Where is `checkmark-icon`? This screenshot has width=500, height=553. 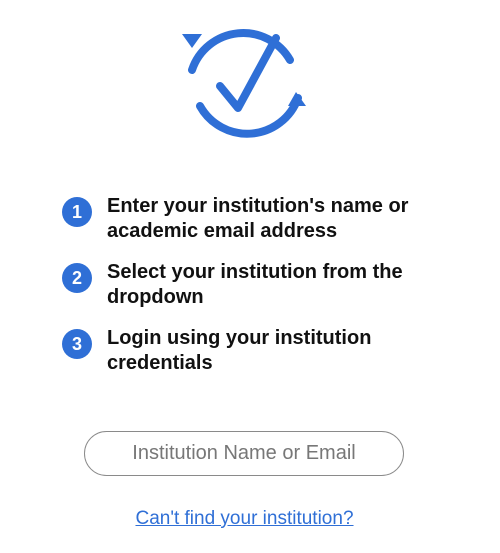
checkmark-icon is located at coordinates (248, 73).